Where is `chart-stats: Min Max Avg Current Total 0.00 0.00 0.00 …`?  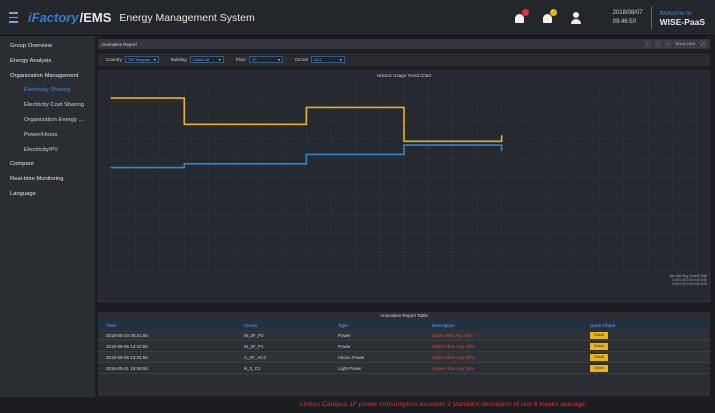 chart-stats: Min Max Avg Current Total 0.00 0.00 0.00 … is located at coordinates (688, 280).